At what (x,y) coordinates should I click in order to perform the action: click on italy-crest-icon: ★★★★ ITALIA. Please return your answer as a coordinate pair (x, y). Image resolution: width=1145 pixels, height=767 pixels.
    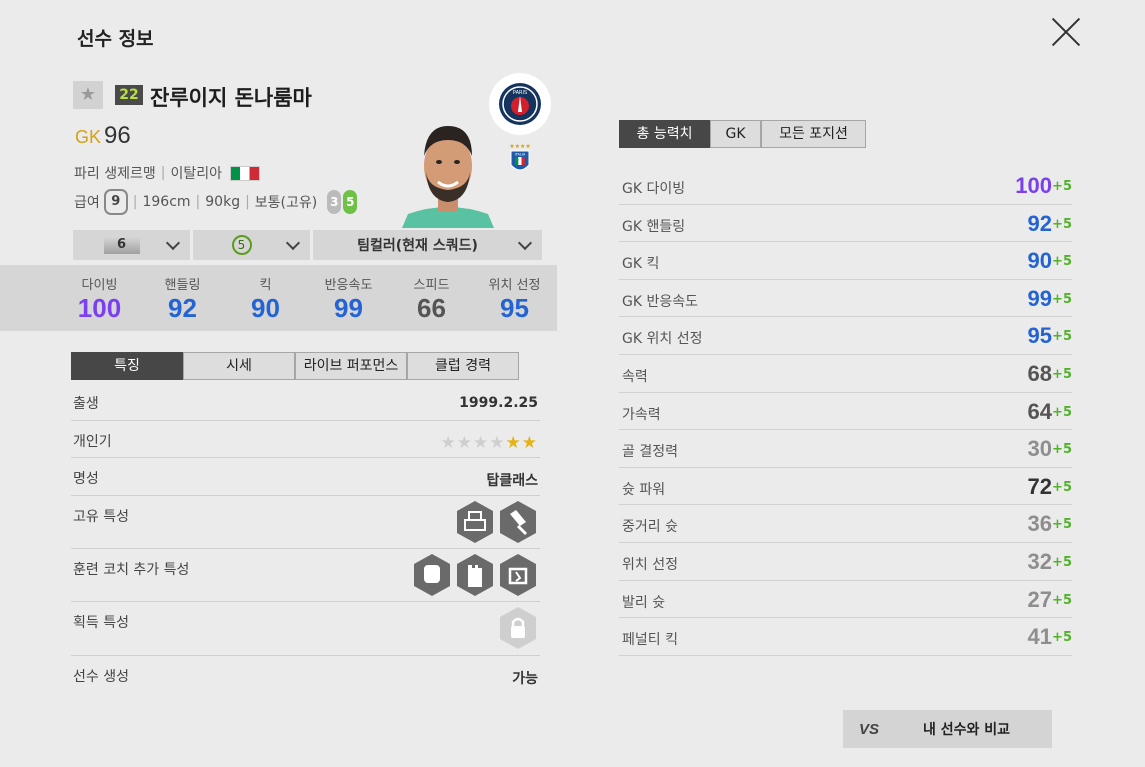
    Looking at the image, I should click on (520, 158).